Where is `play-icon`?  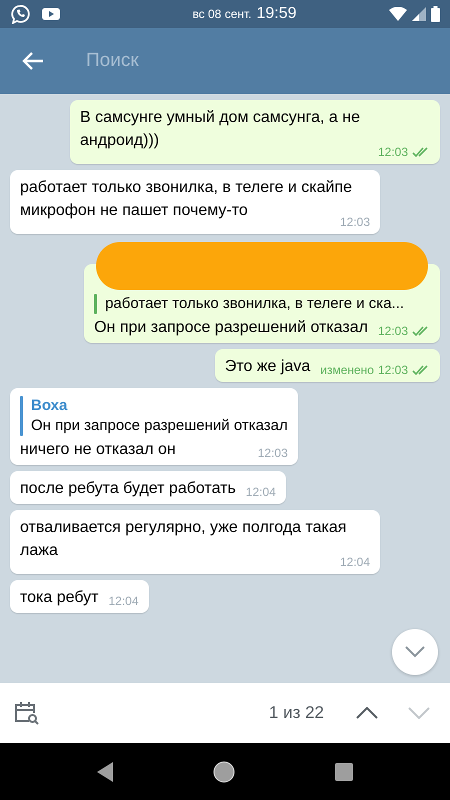 play-icon is located at coordinates (51, 14).